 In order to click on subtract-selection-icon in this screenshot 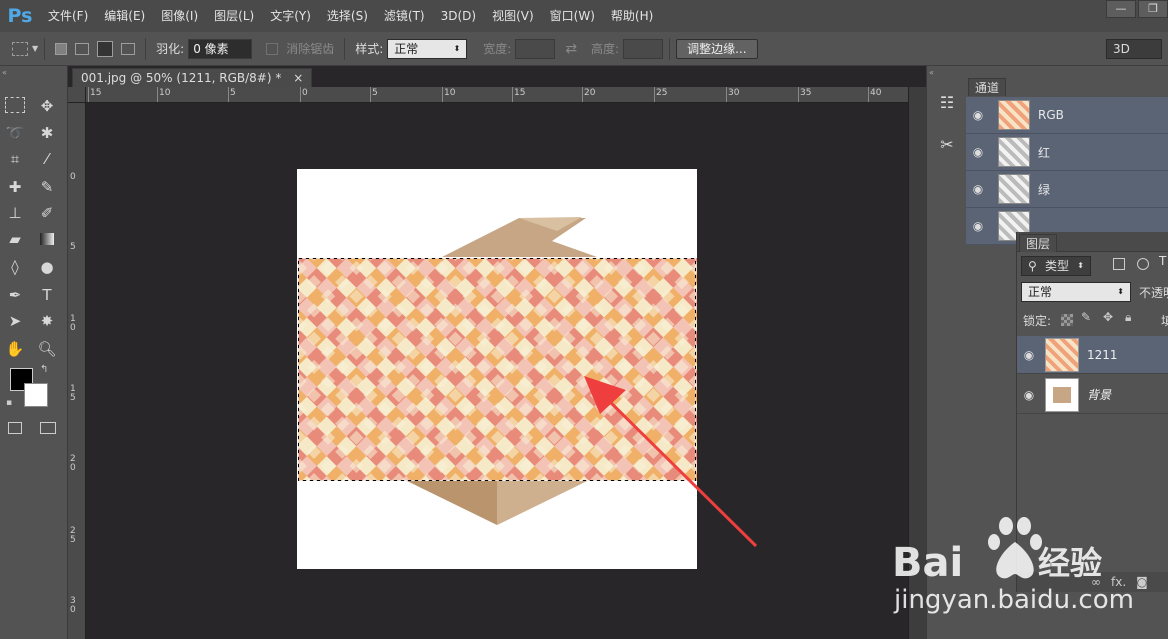, I will do `click(105, 48)`.